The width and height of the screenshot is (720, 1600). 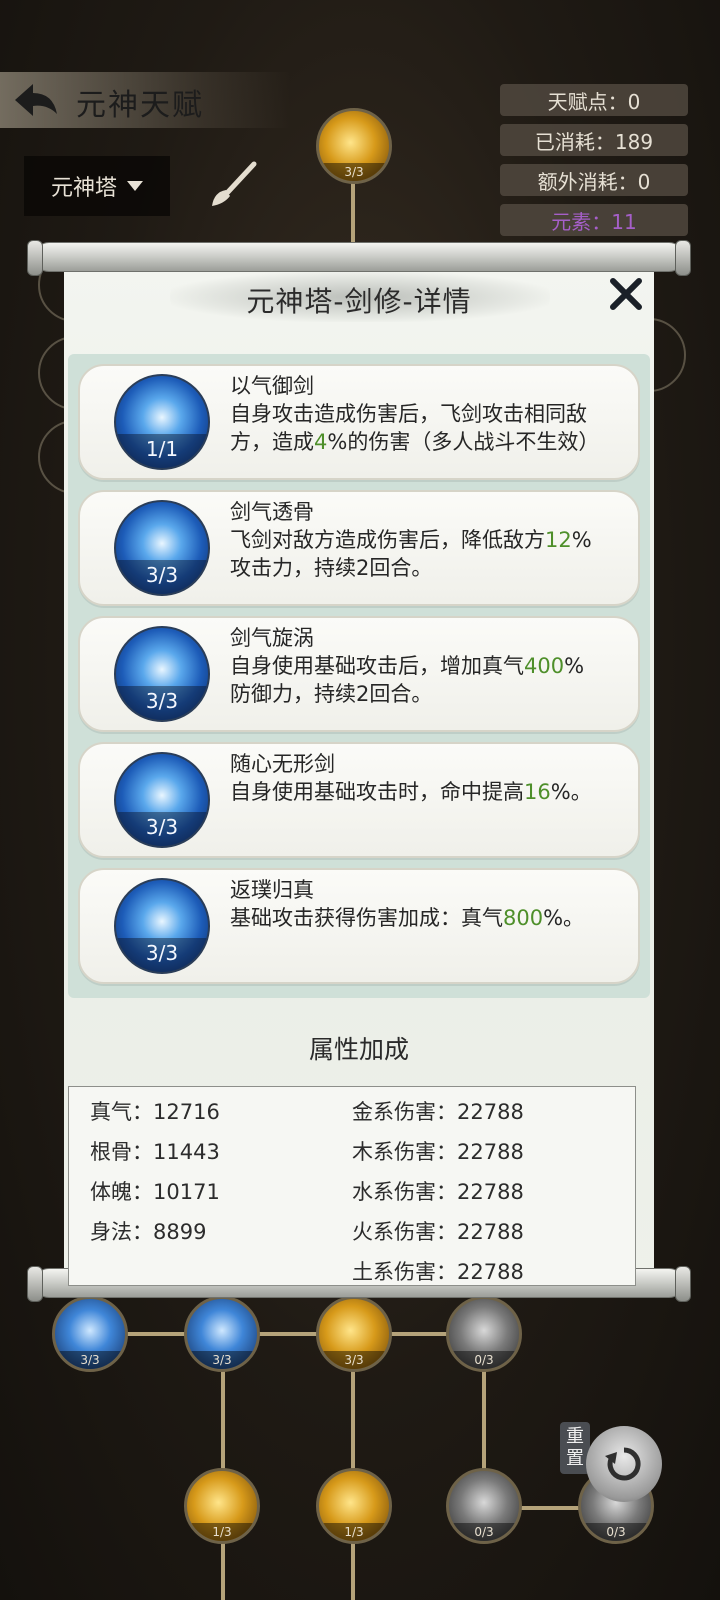 I want to click on attr-right: 金系伤害：22788, so click(x=438, y=1112).